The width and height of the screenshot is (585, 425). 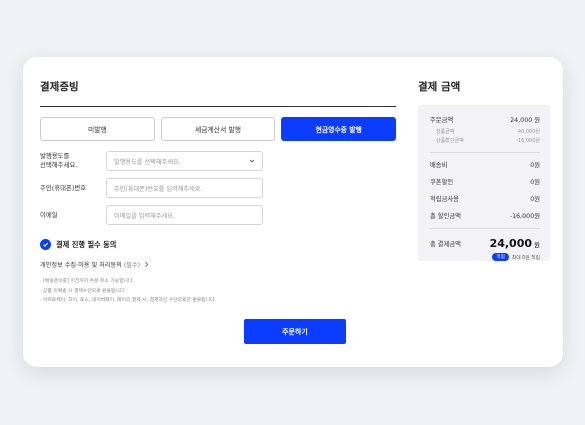 What do you see at coordinates (252, 161) in the screenshot?
I see `chevron-down-icon` at bounding box center [252, 161].